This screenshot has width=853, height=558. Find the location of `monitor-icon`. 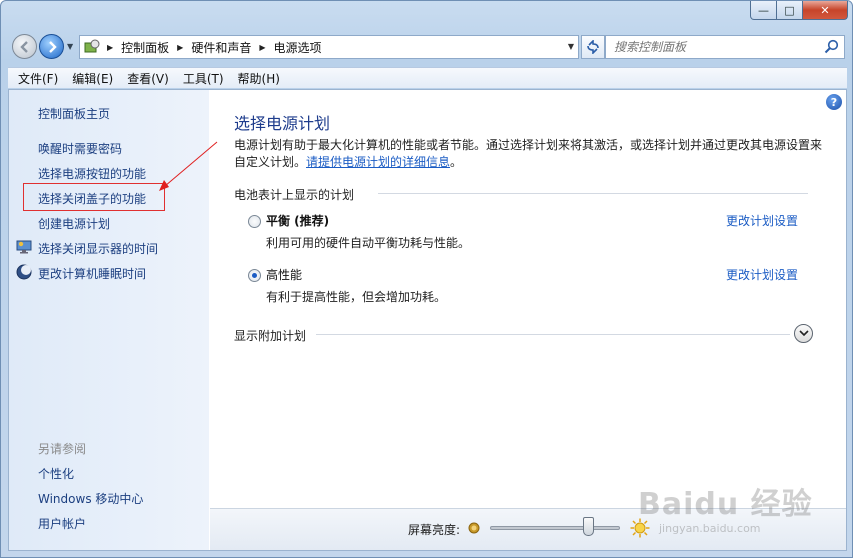

monitor-icon is located at coordinates (24, 247).